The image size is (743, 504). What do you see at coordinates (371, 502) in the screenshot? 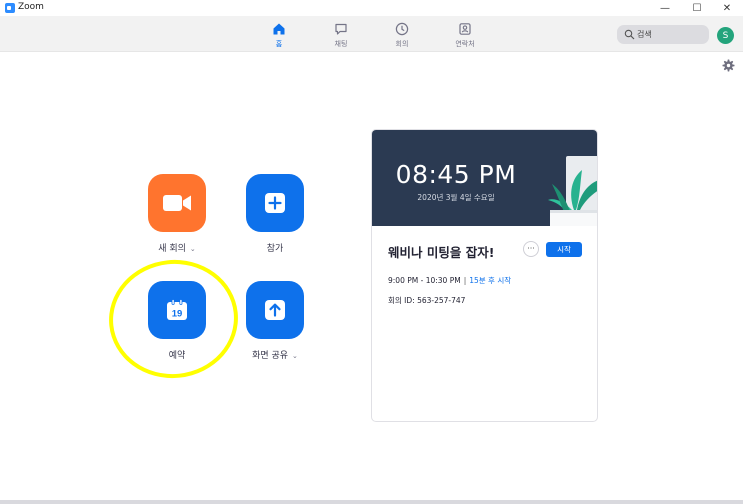
I see `window-bottom-border` at bounding box center [371, 502].